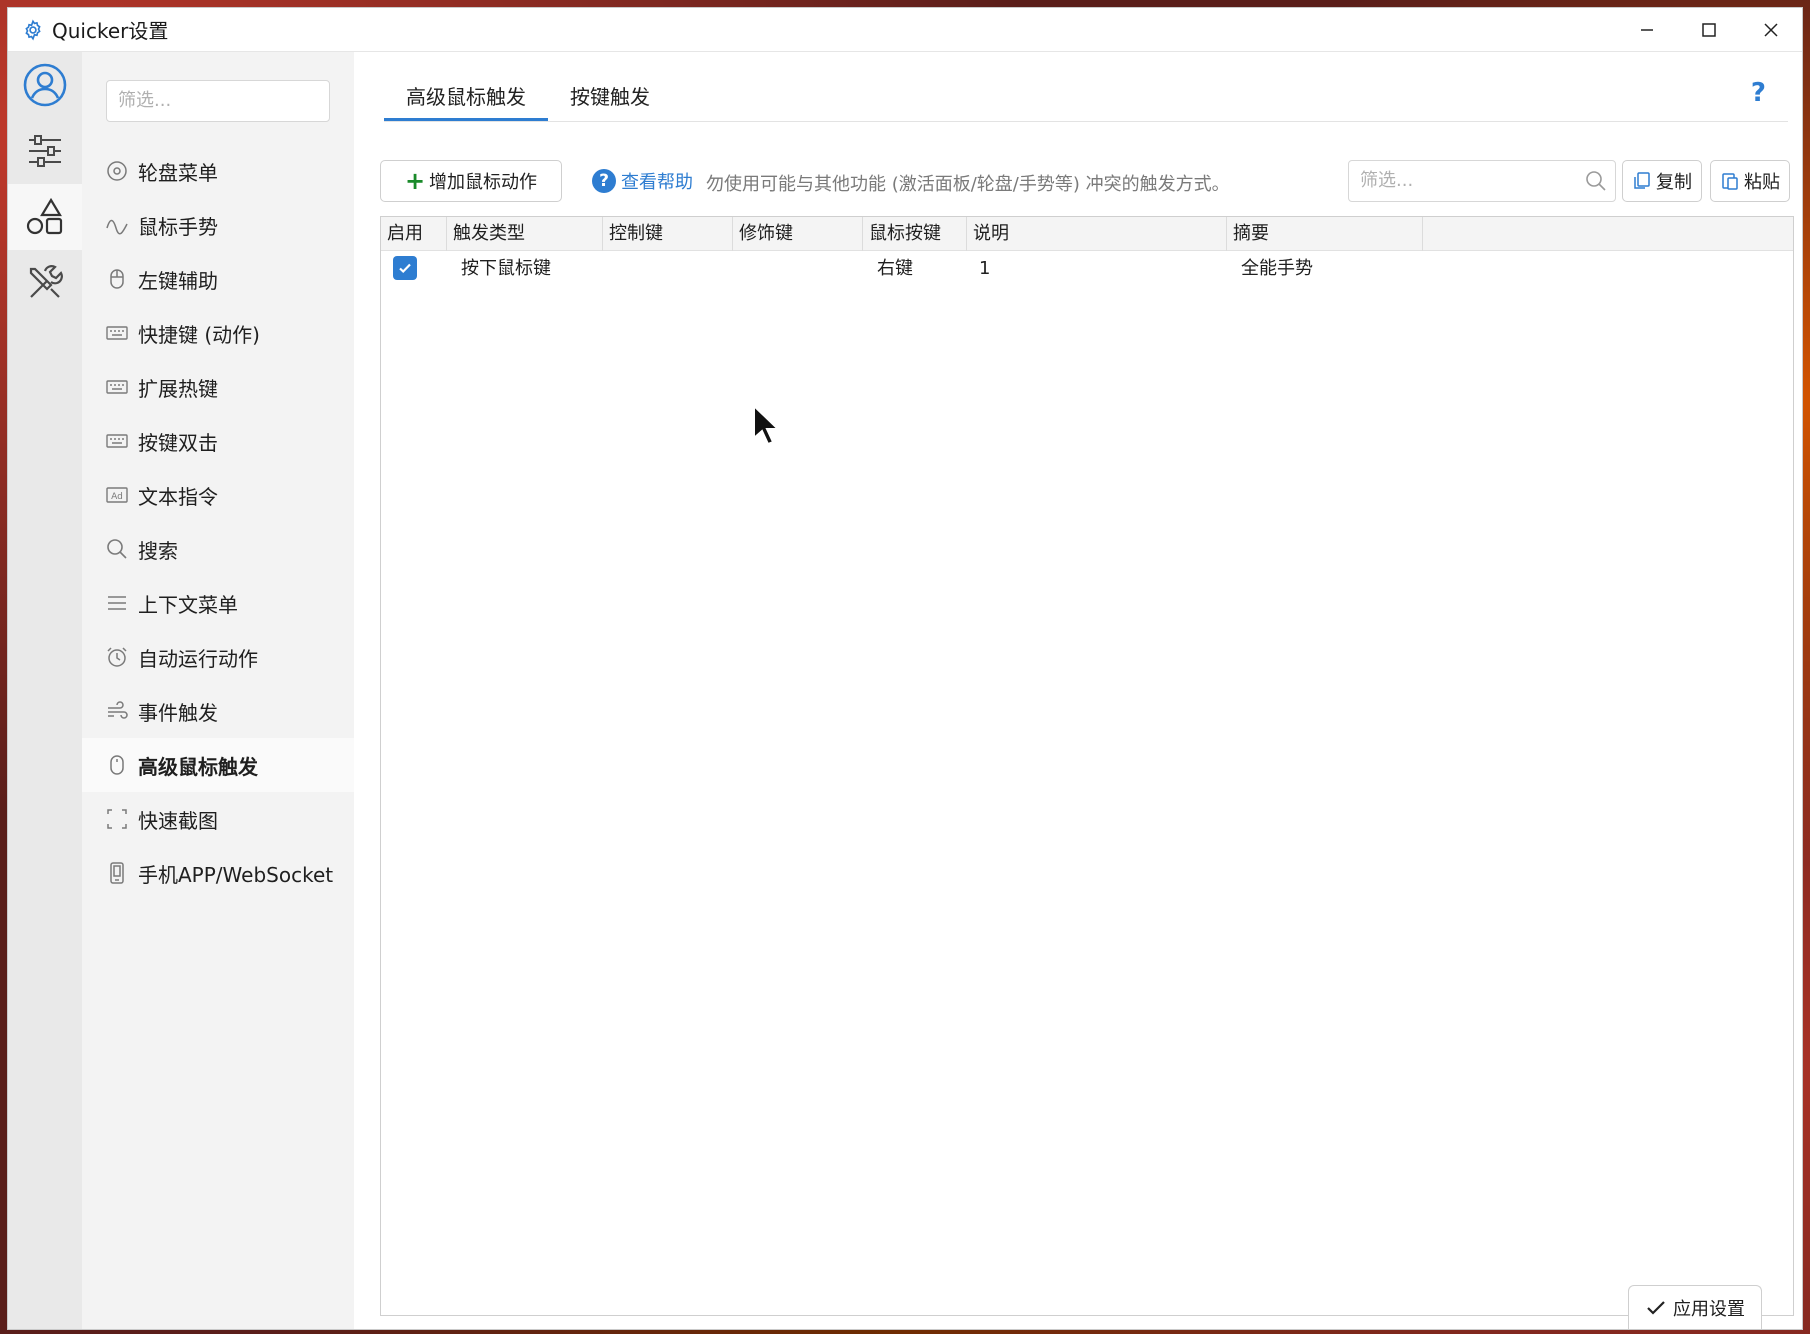 Image resolution: width=1810 pixels, height=1334 pixels. I want to click on sidebar-item-label: 高级鼠标触发, so click(198, 766).